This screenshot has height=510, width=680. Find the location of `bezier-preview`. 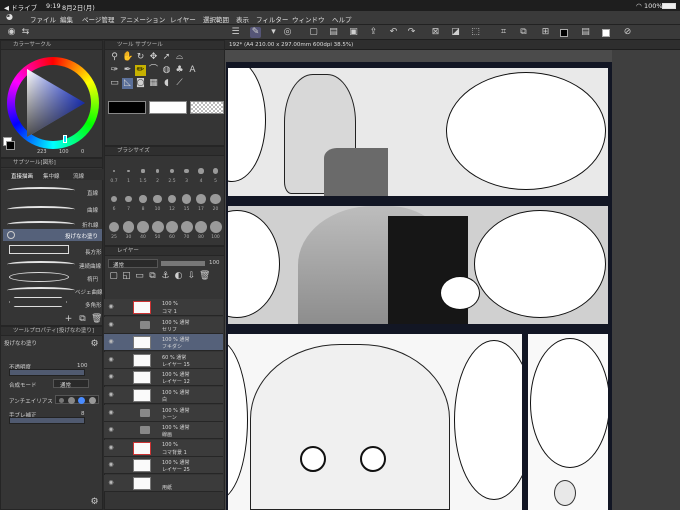

bezier-preview is located at coordinates (41, 290).